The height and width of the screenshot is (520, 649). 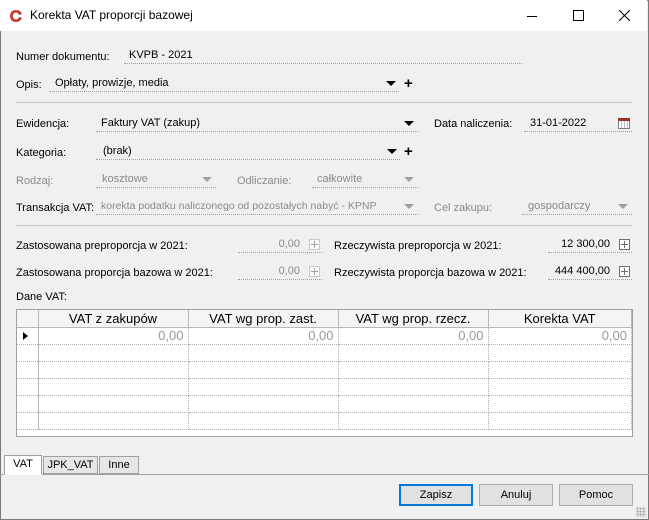 I want to click on zast-proporcja-bazowa-value: 0,00, so click(x=289, y=271).